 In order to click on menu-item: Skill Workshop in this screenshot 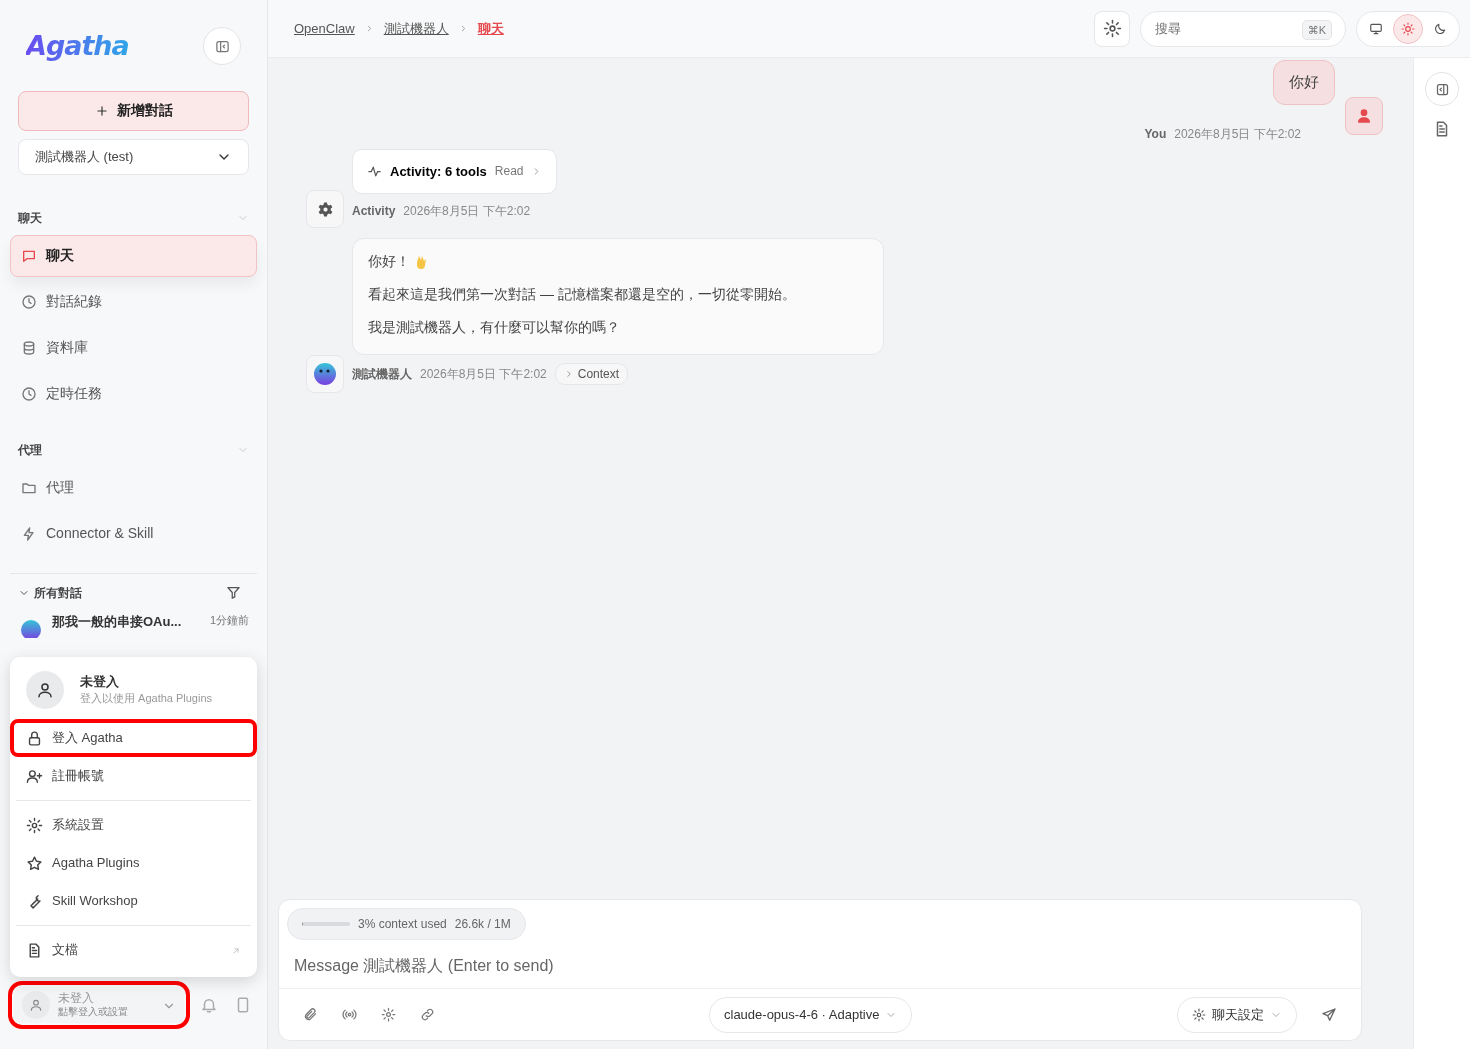, I will do `click(133, 901)`.